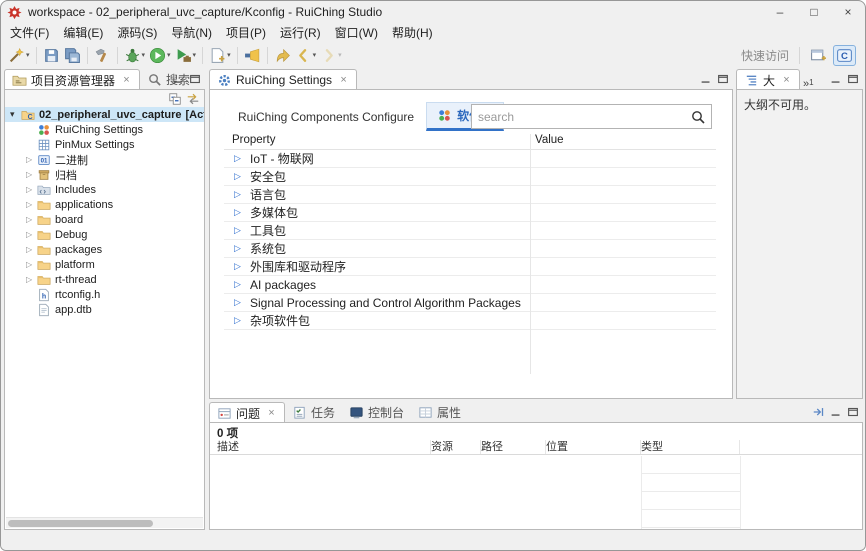  Describe the element at coordinates (29, 32) in the screenshot. I see `menu-item-0: 文件(F)` at that location.